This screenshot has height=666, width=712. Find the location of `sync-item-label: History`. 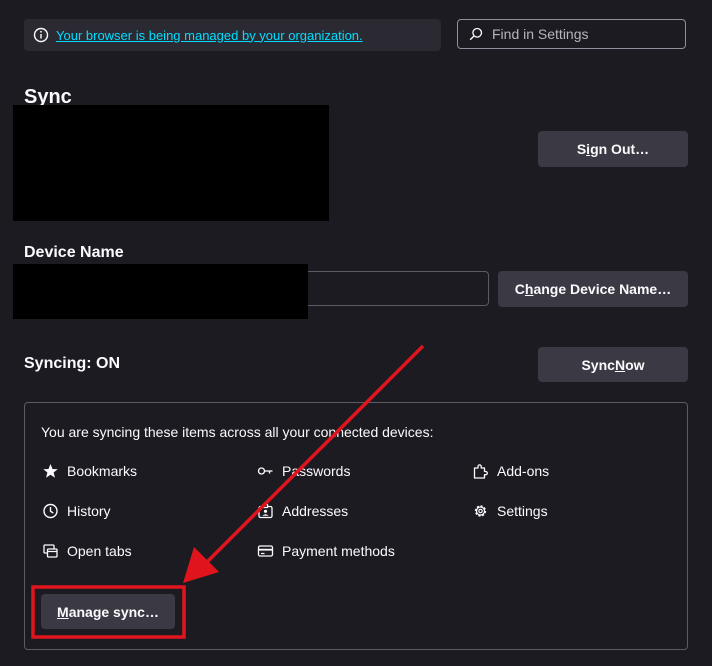

sync-item-label: History is located at coordinates (89, 511).